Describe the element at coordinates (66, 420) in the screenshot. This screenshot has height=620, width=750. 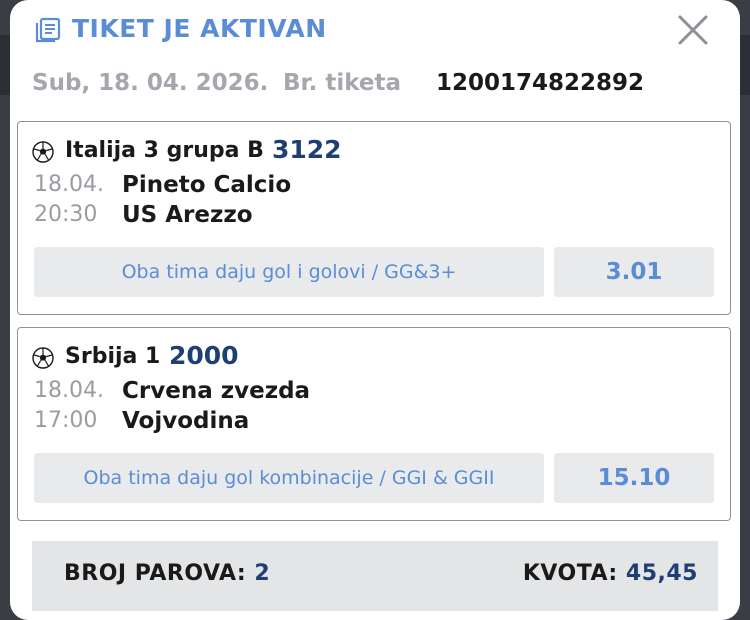
I see `match-time: 17:00` at that location.